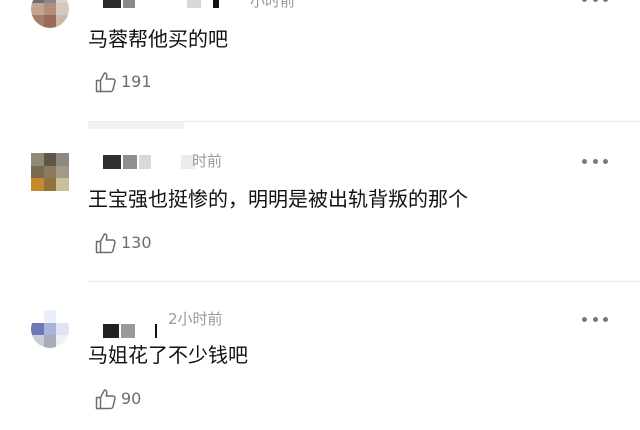  Describe the element at coordinates (117, 399) in the screenshot. I see `like-button: 90` at that location.